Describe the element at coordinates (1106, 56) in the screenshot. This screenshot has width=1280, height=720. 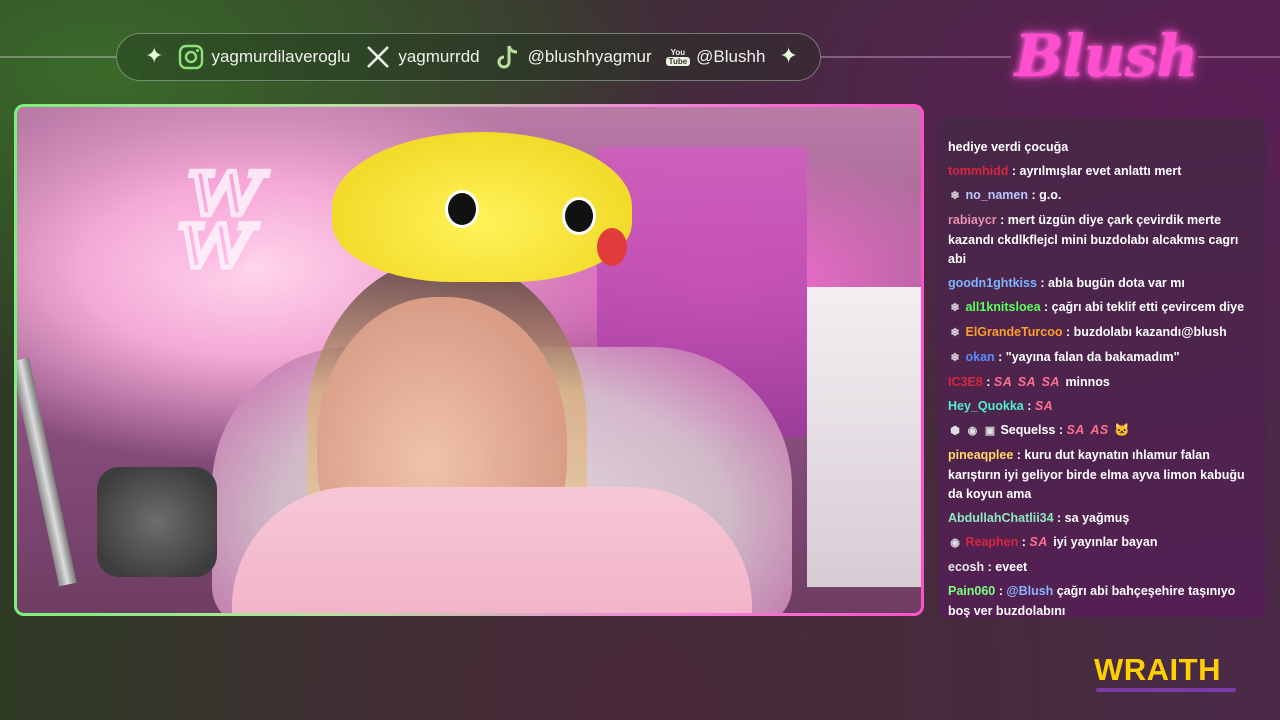
I see `brand-logo: Blush` at that location.